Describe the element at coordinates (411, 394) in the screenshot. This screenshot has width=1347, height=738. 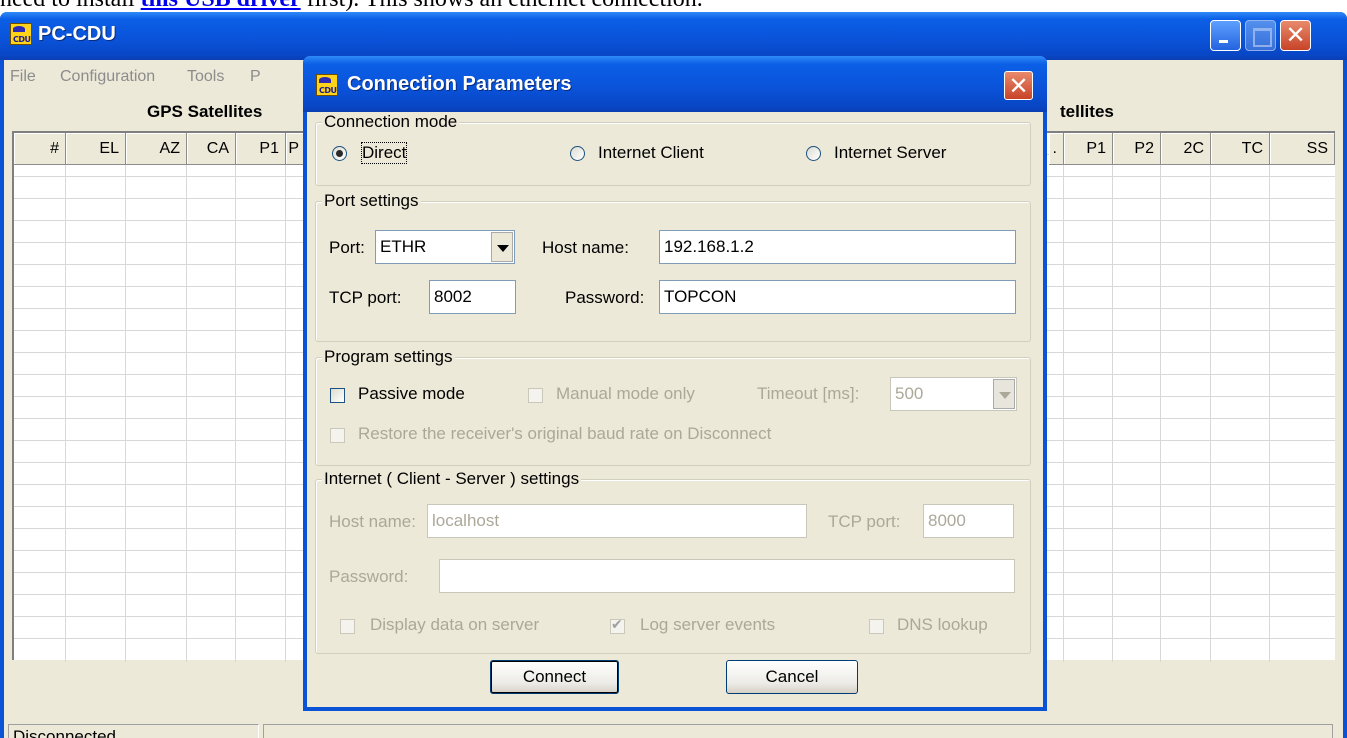
I see `passive-mode-label: Passive mode` at that location.